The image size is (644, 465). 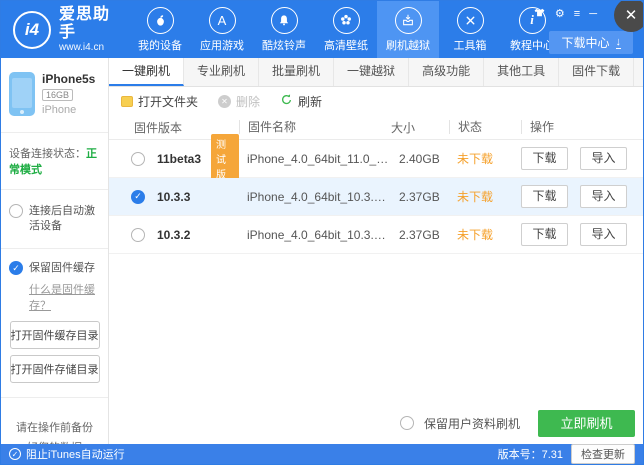 I want to click on block-itunes-toggle: ✓ 阻止iTunes自动运行, so click(x=67, y=454).